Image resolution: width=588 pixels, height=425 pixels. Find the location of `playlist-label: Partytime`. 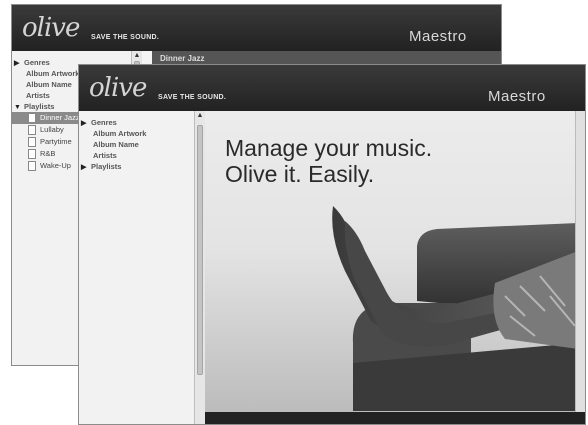

playlist-label: Partytime is located at coordinates (56, 141).